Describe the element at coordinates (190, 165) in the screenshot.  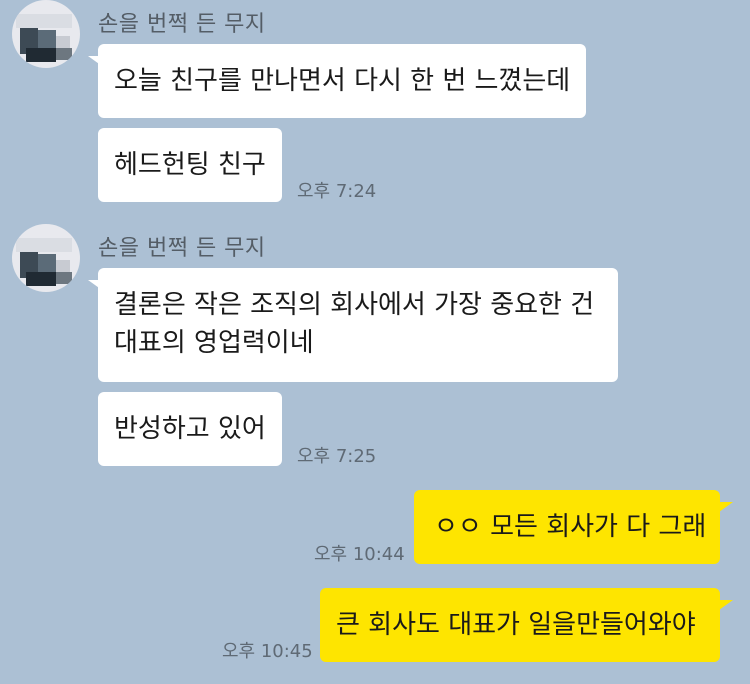
I see `message-bubble: 헤드헌팅 친구` at that location.